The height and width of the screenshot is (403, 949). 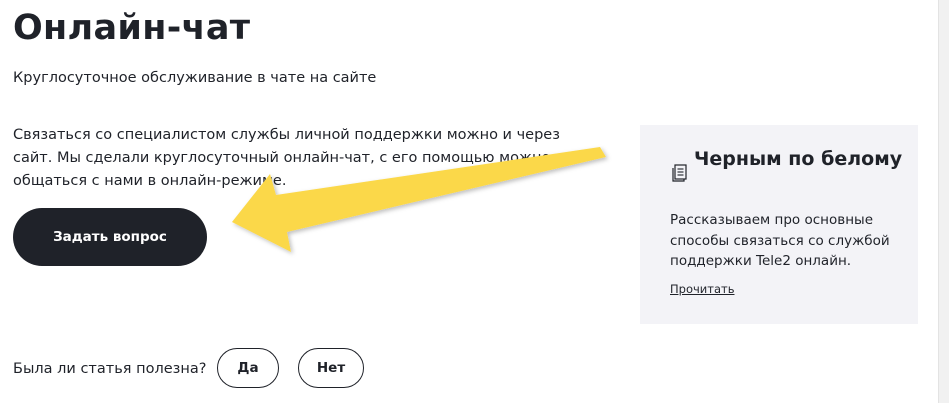 I want to click on feedback-question: Была ли статья полезна?, so click(x=110, y=369).